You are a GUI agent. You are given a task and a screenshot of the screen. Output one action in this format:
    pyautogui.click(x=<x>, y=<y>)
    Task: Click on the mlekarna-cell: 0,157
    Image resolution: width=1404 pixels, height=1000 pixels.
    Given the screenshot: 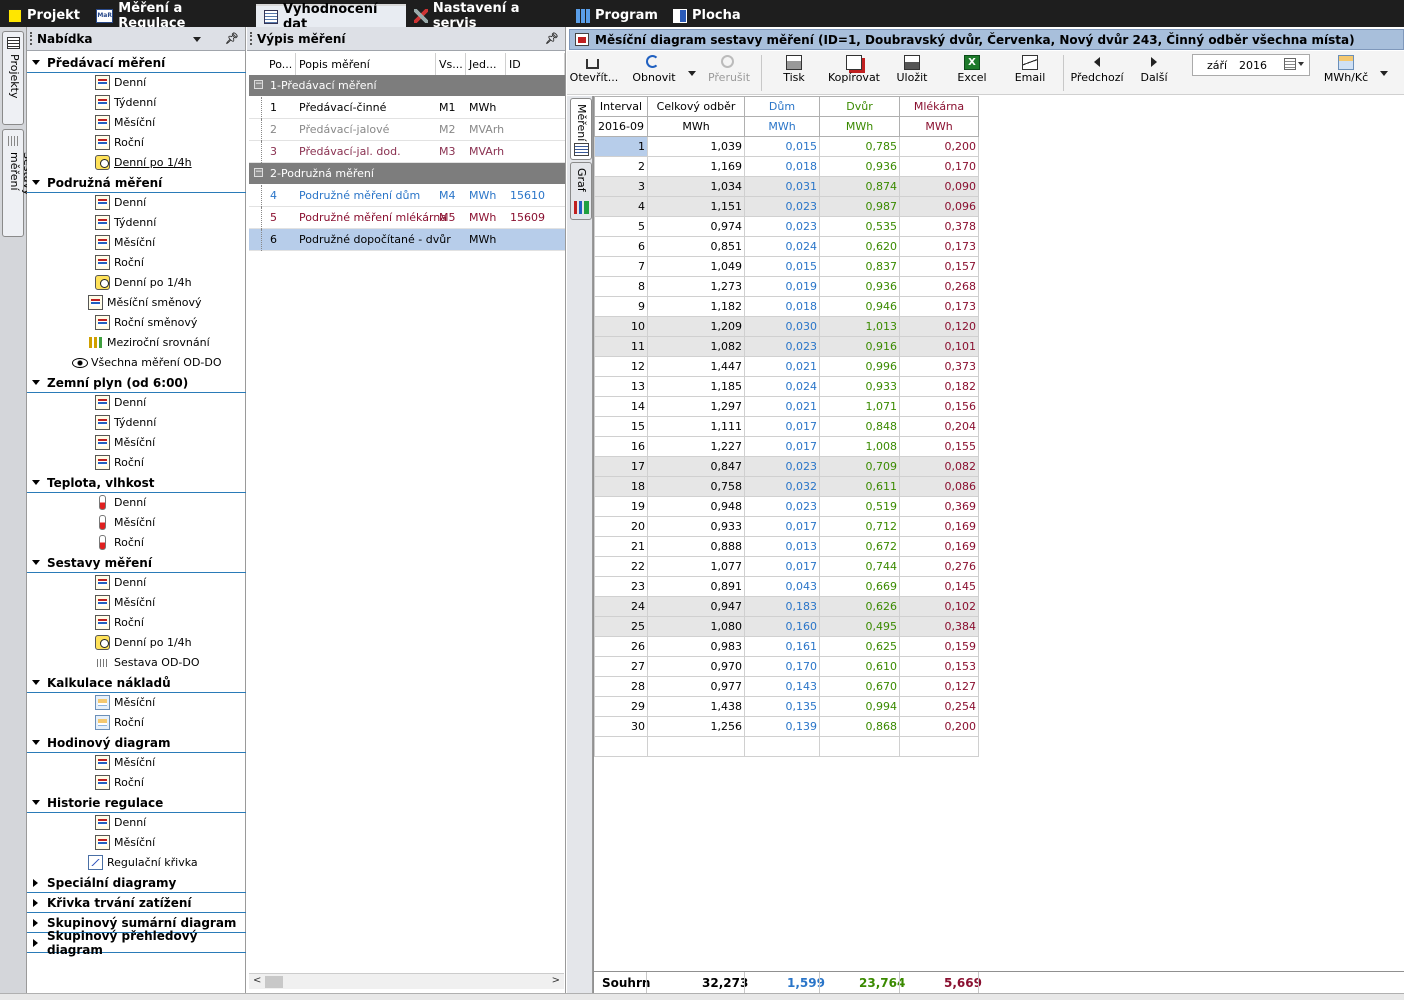 What is the action you would take?
    pyautogui.click(x=939, y=266)
    